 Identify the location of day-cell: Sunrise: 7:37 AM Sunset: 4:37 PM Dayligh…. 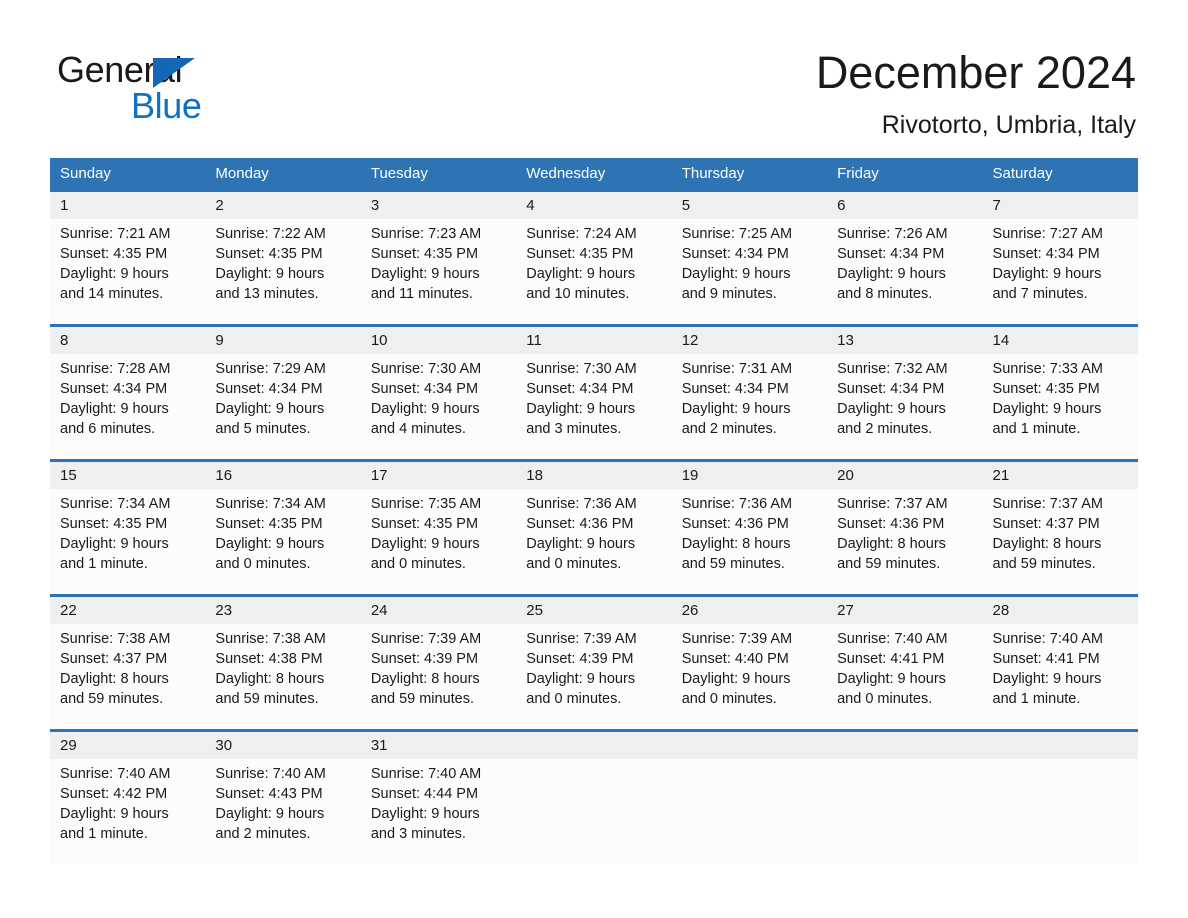
(1060, 541).